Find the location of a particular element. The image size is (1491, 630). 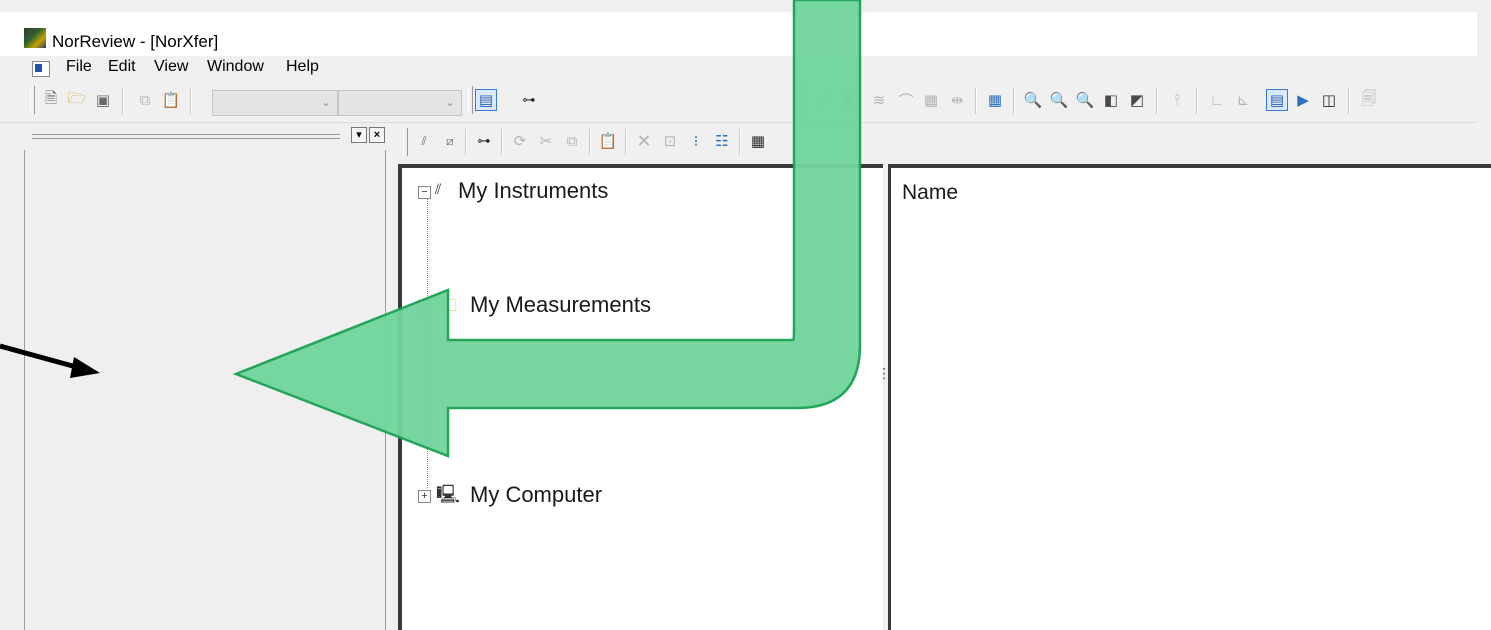

instrument-icon: ⫽ is located at coordinates (424, 141).